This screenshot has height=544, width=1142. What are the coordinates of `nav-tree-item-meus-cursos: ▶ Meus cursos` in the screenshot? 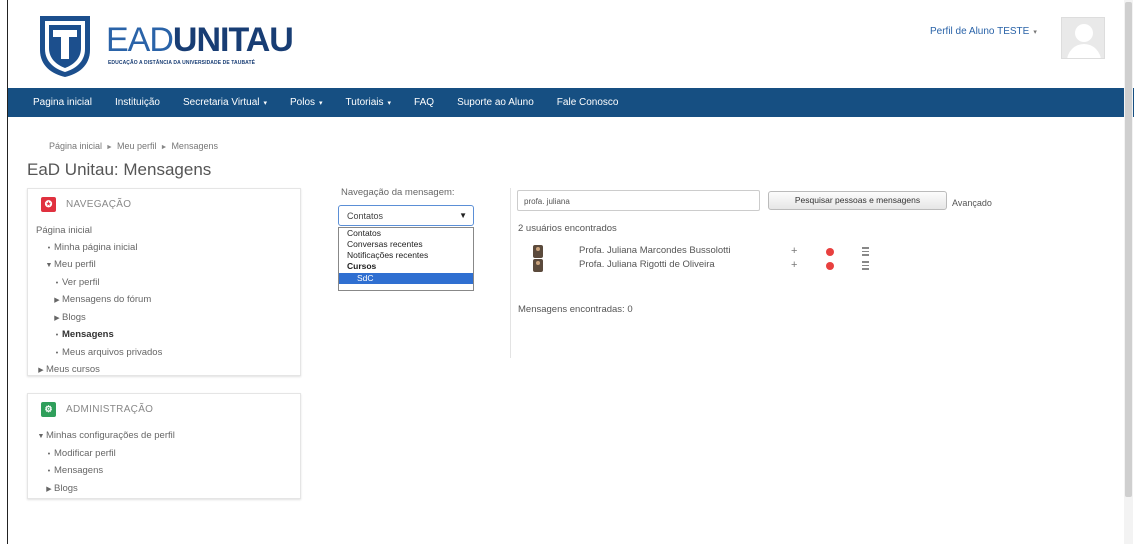 It's located at (99, 371).